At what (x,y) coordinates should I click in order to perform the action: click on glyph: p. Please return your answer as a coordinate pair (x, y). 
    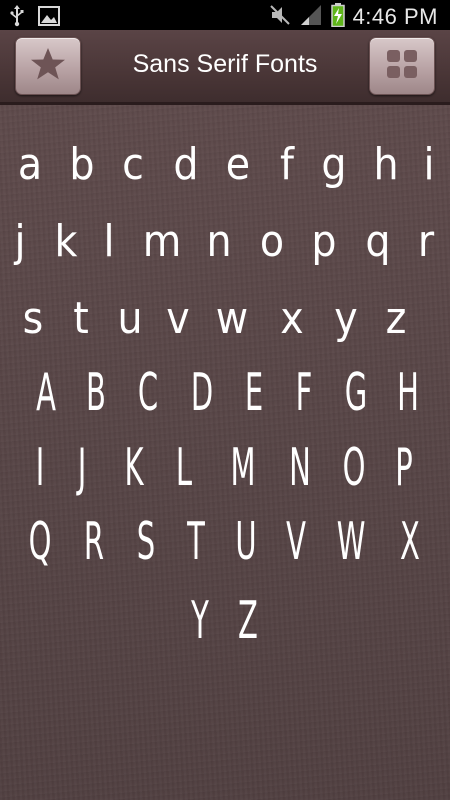
    Looking at the image, I should click on (324, 241).